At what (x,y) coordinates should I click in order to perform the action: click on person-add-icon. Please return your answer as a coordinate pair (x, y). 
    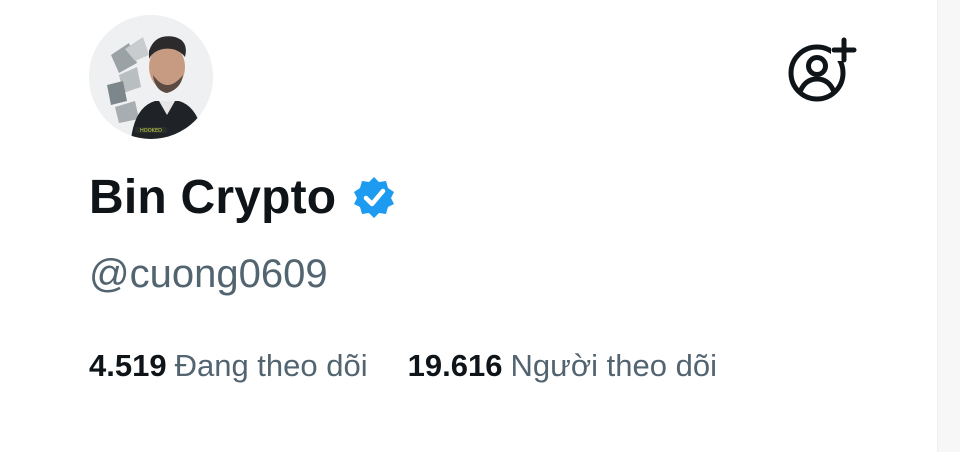
    Looking at the image, I should click on (822, 69).